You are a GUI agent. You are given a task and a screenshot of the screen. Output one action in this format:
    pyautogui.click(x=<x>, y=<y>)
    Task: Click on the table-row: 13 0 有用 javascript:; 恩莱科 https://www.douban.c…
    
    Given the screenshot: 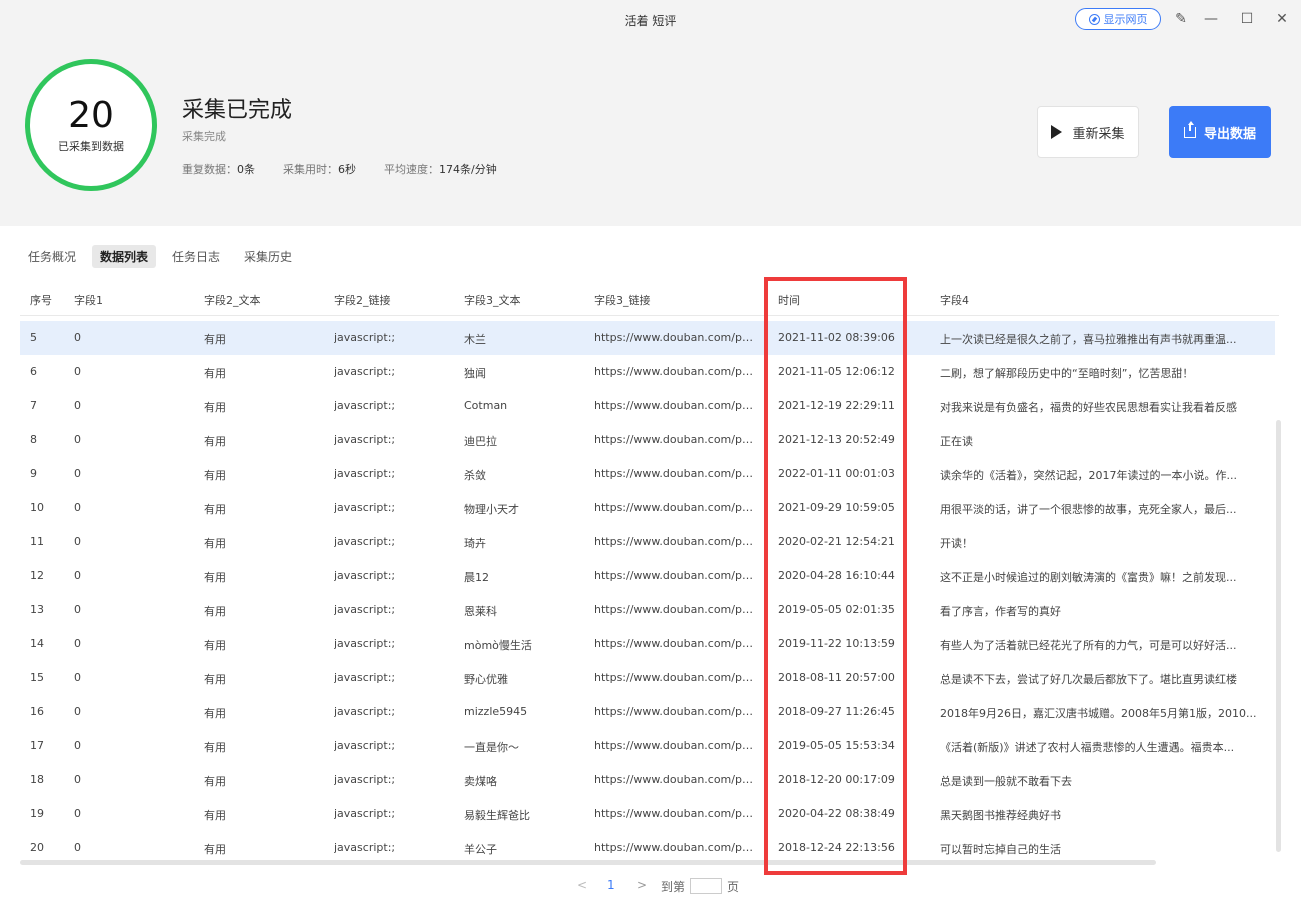 What is the action you would take?
    pyautogui.click(x=647, y=610)
    